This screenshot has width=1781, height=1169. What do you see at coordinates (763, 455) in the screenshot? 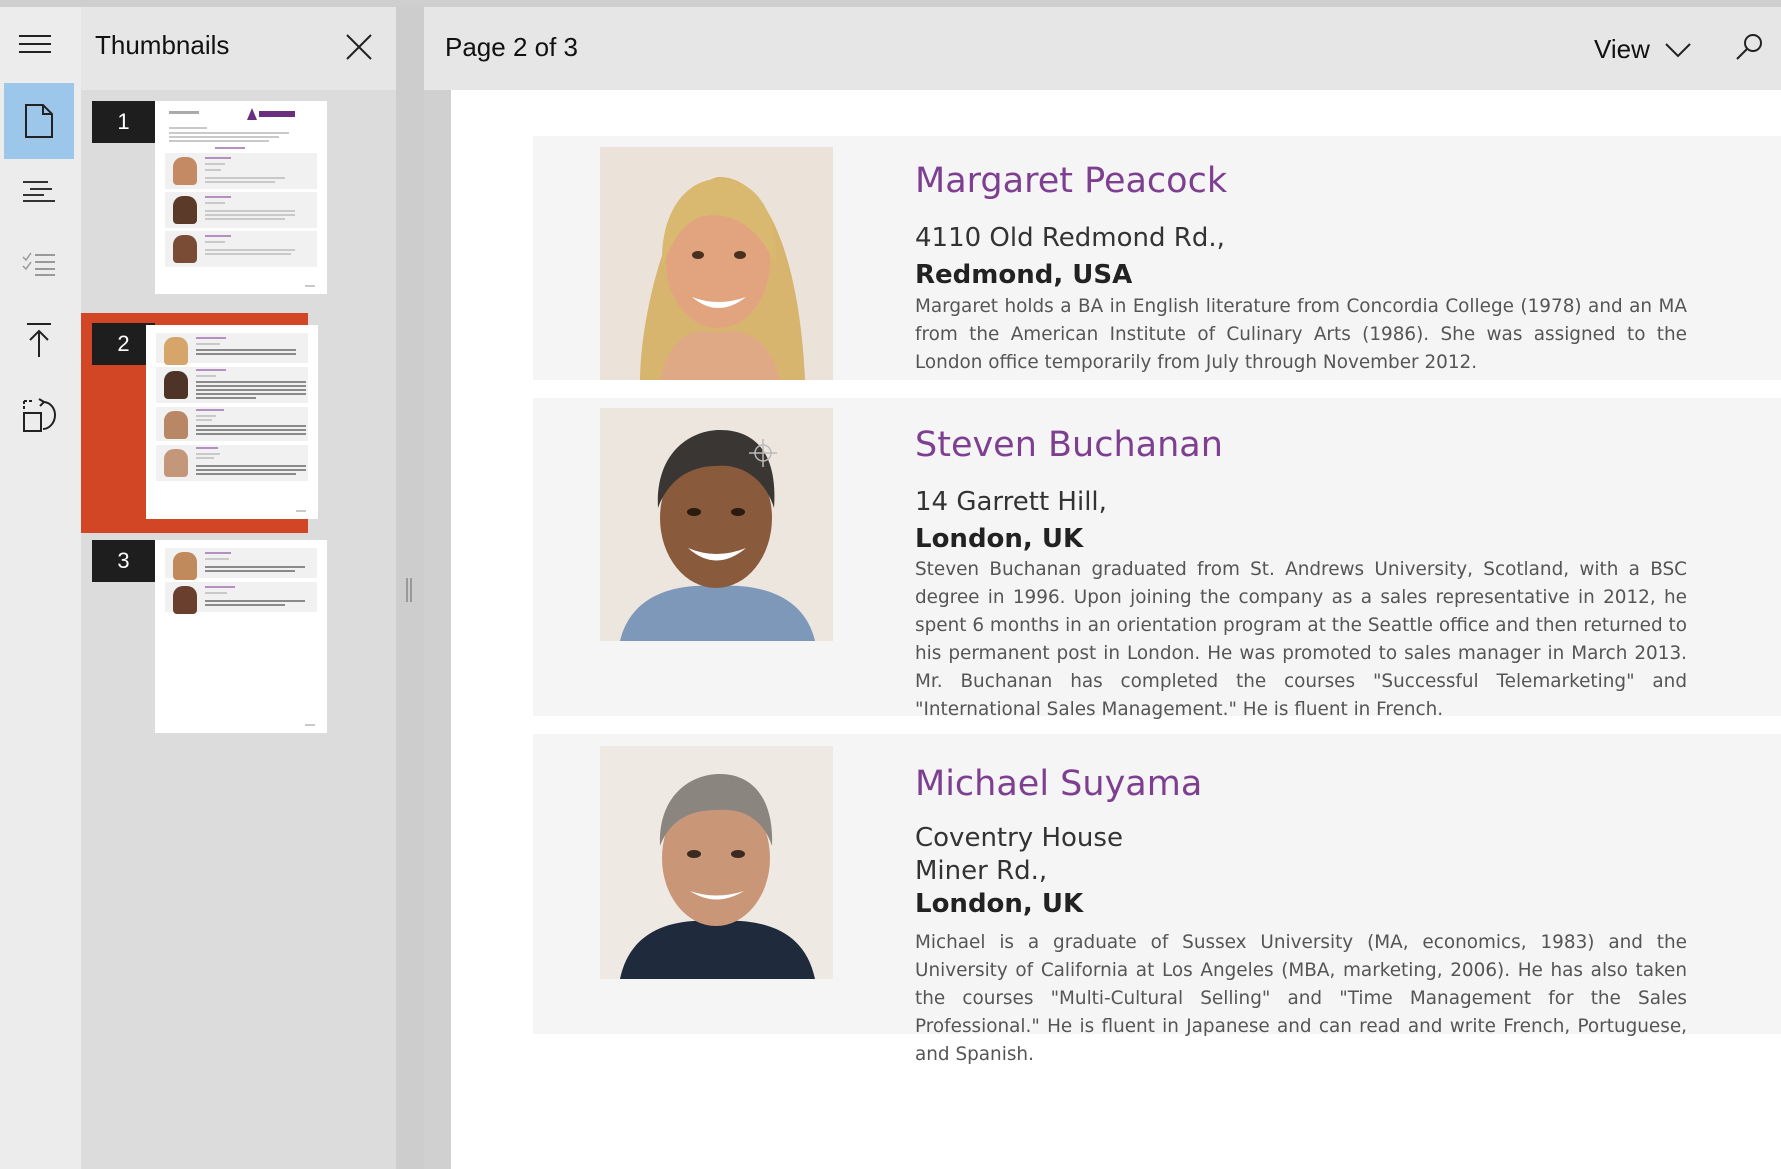
I see `move-cursor-icon` at bounding box center [763, 455].